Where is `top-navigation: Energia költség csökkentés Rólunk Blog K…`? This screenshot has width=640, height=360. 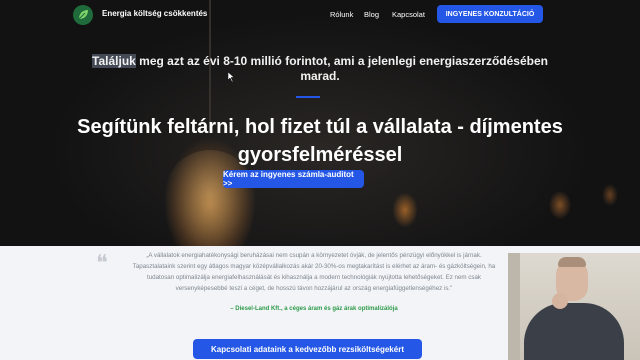 top-navigation: Energia költség csökkentés Rólunk Blog K… is located at coordinates (320, 15).